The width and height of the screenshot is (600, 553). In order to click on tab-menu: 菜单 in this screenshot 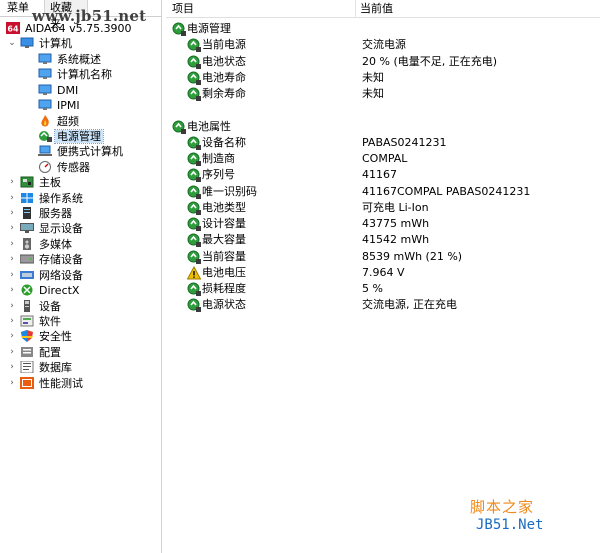, I will do `click(18, 8)`.